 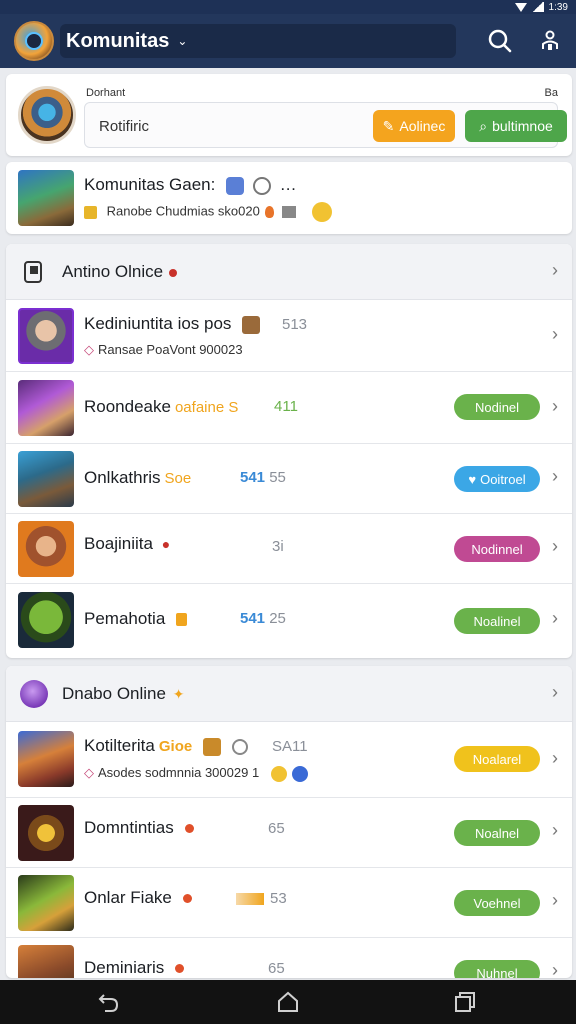 I want to click on trophy-icon, so click(x=90, y=212).